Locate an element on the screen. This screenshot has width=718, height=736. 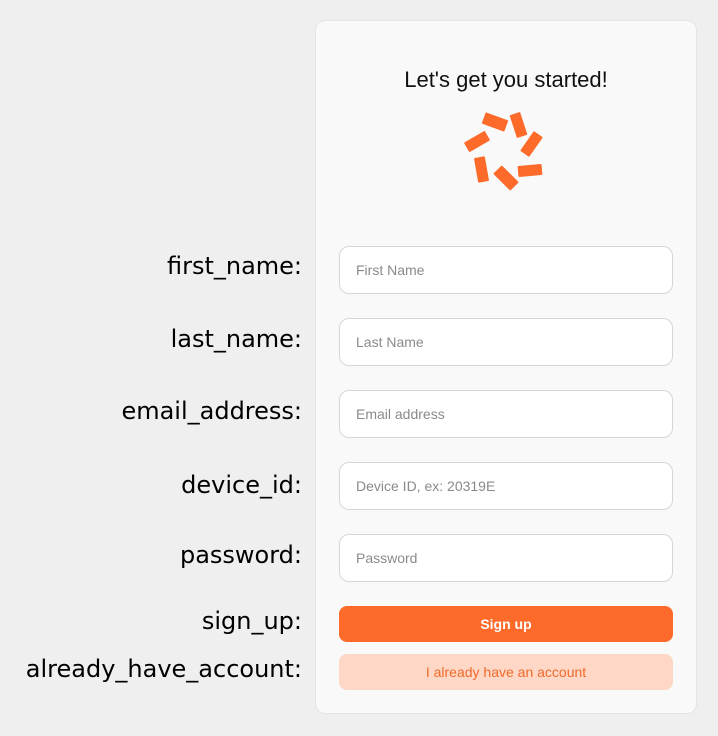
sign-up-label: sign_up: is located at coordinates (251, 621).